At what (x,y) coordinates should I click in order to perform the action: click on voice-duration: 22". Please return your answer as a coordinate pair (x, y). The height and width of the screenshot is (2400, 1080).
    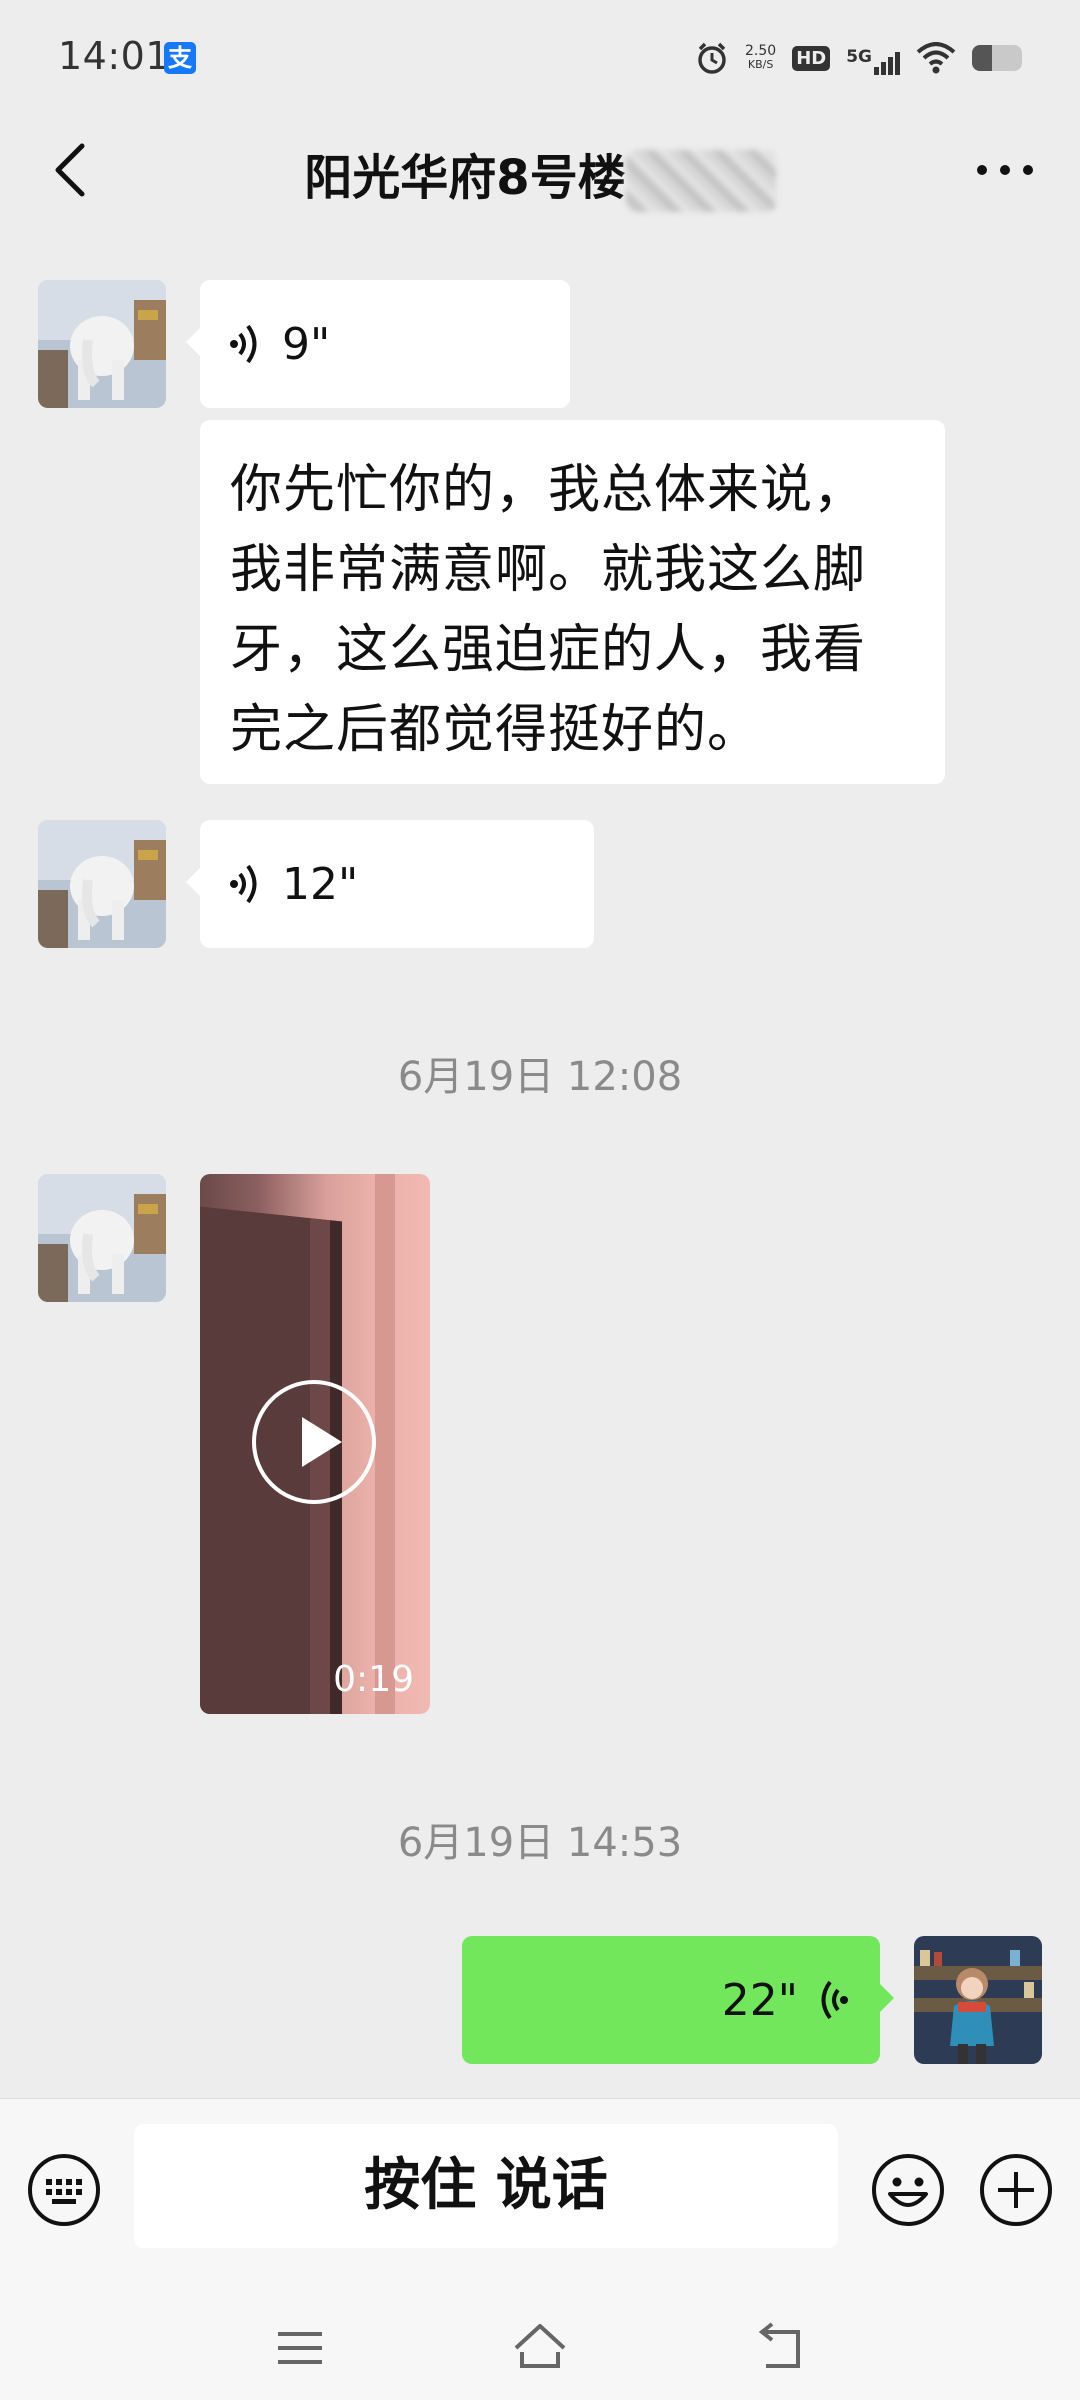
    Looking at the image, I should click on (759, 2000).